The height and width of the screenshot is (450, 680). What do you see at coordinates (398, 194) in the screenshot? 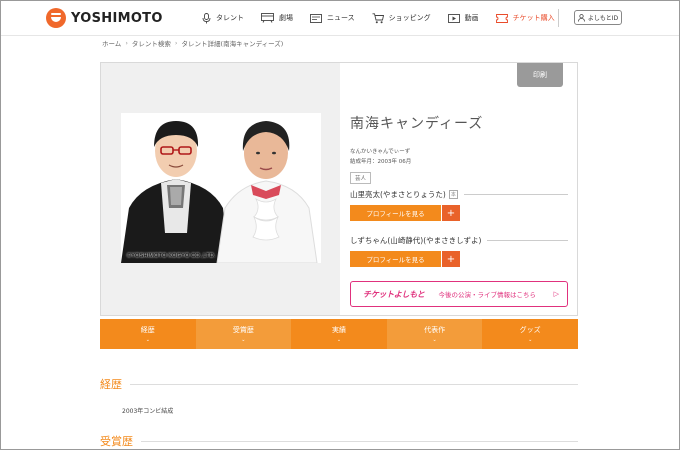
I see `member-name: 山里亮太(やまさとりょうた)` at bounding box center [398, 194].